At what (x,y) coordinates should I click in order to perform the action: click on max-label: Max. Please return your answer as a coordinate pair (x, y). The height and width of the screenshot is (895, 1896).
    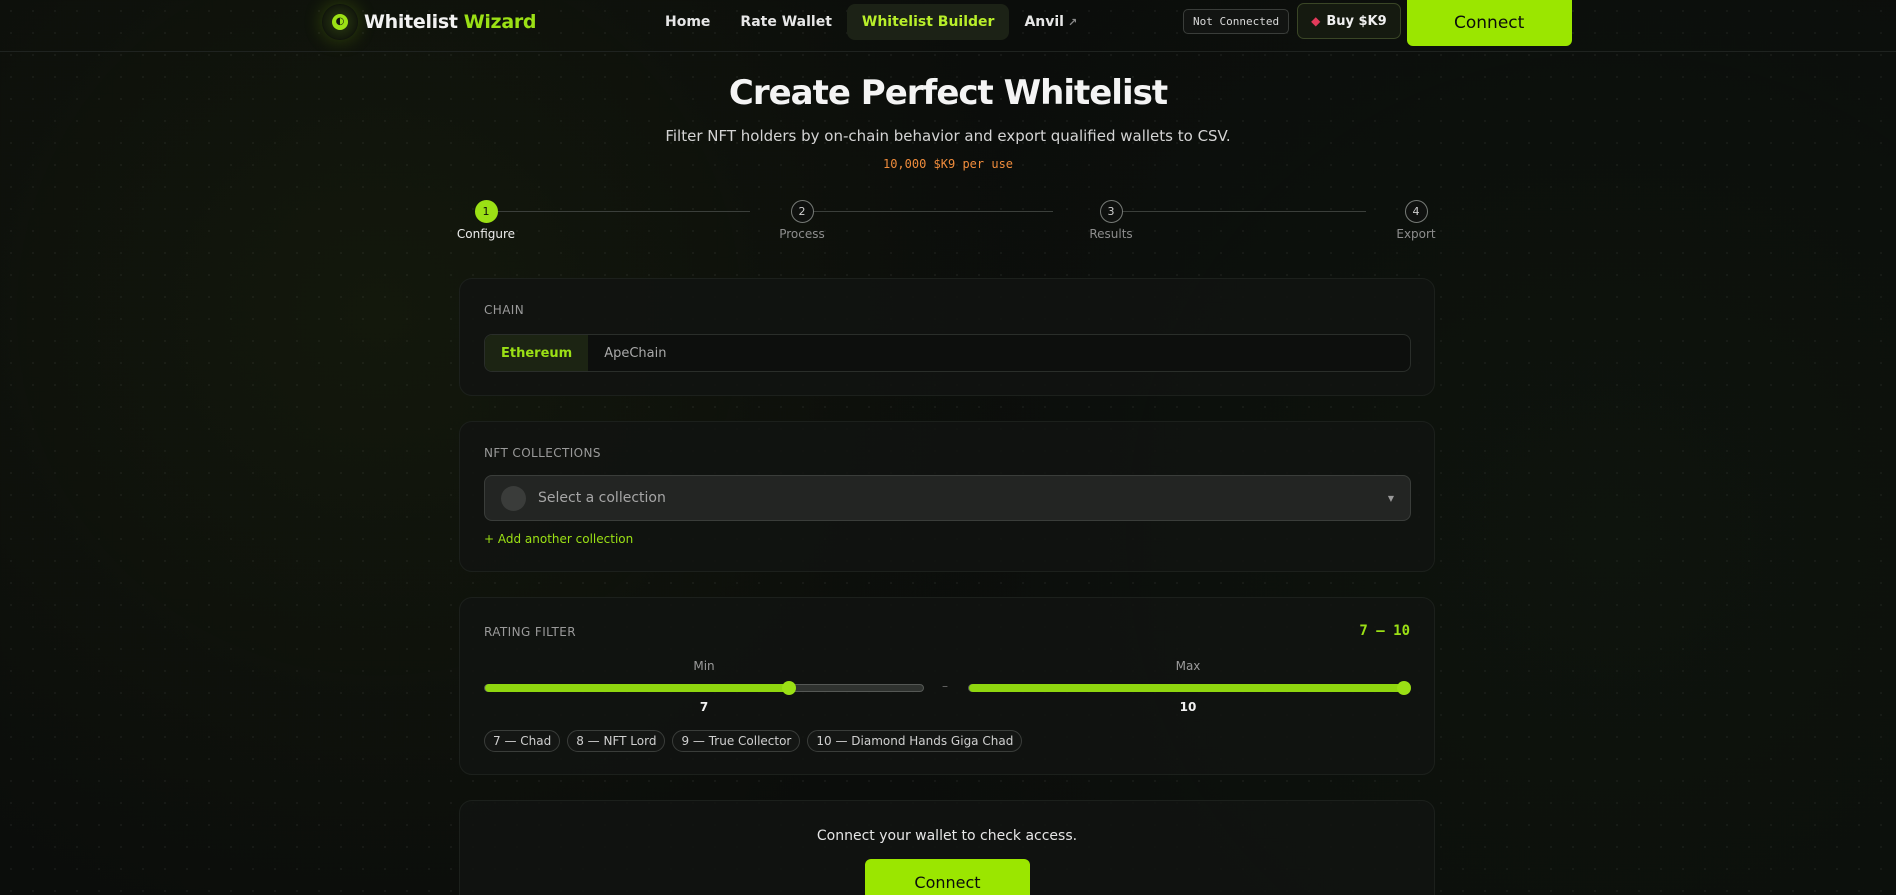
    Looking at the image, I should click on (1188, 666).